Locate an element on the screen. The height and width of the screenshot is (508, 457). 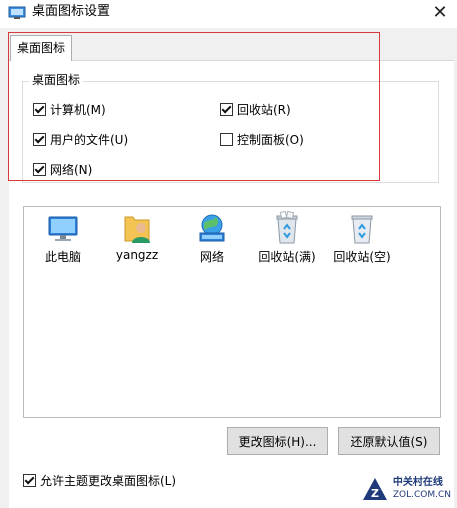
recycle-bin-empty-icon is located at coordinates (362, 229).